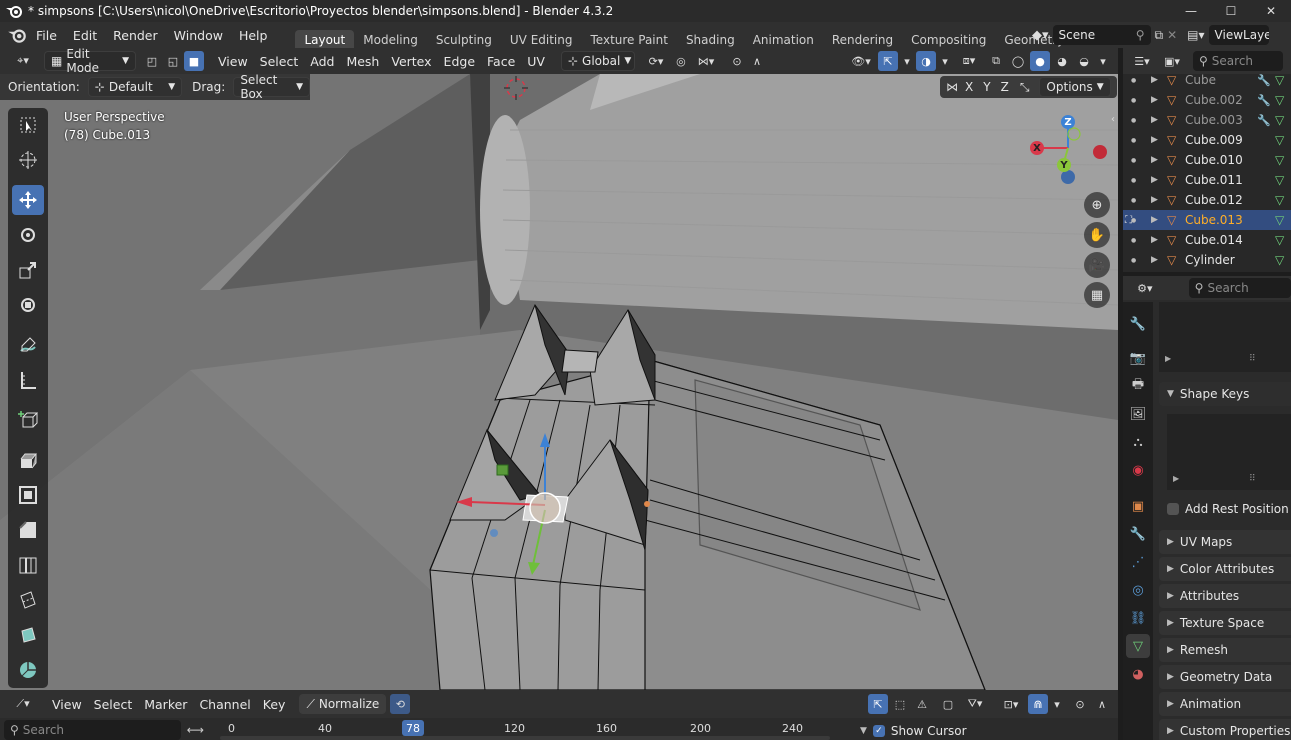  What do you see at coordinates (1138, 674) in the screenshot?
I see `material-tab-icon: ◕` at bounding box center [1138, 674].